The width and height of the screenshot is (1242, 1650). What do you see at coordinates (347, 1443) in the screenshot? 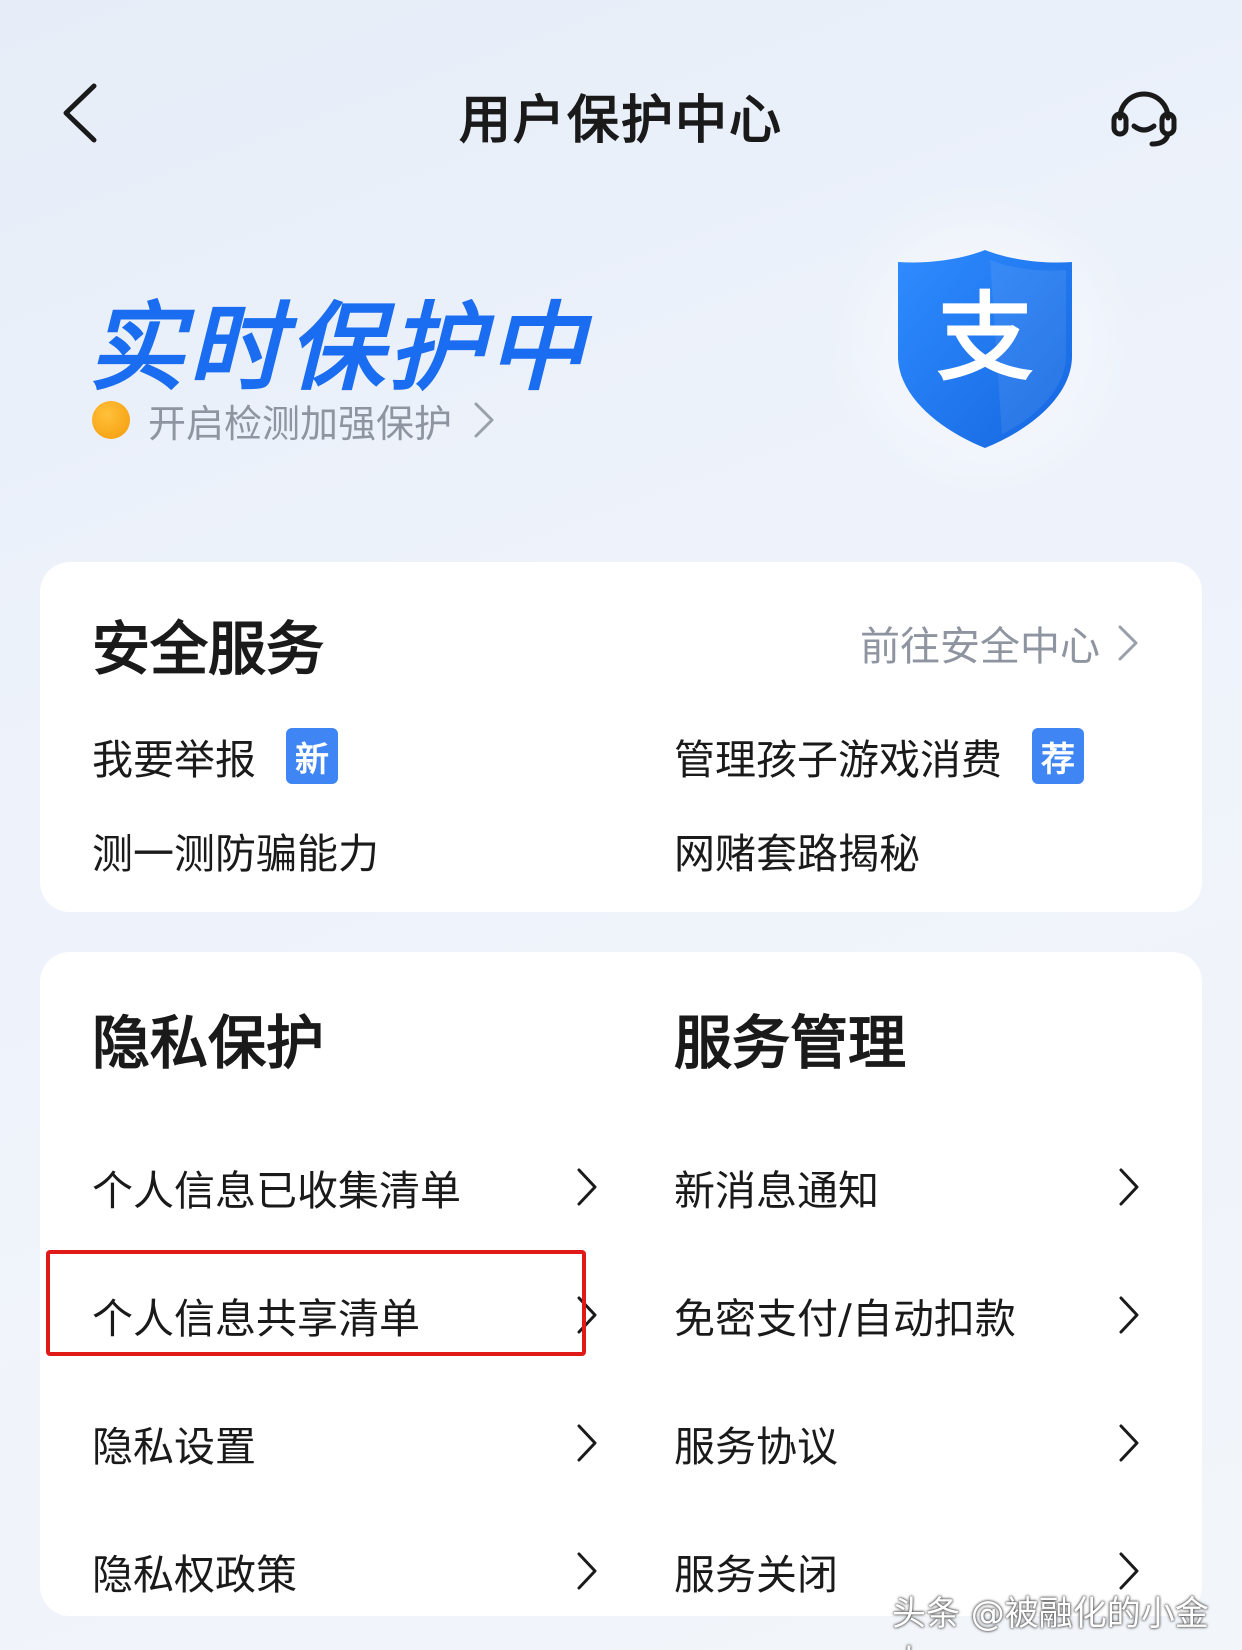
I see `privacy-settings-row: 隐私设置` at bounding box center [347, 1443].